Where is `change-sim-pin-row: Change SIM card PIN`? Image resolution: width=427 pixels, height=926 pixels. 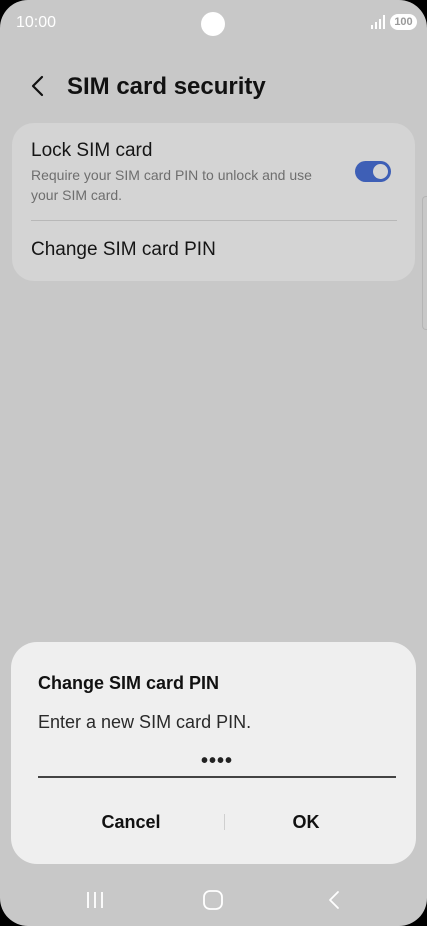 change-sim-pin-row: Change SIM card PIN is located at coordinates (213, 251).